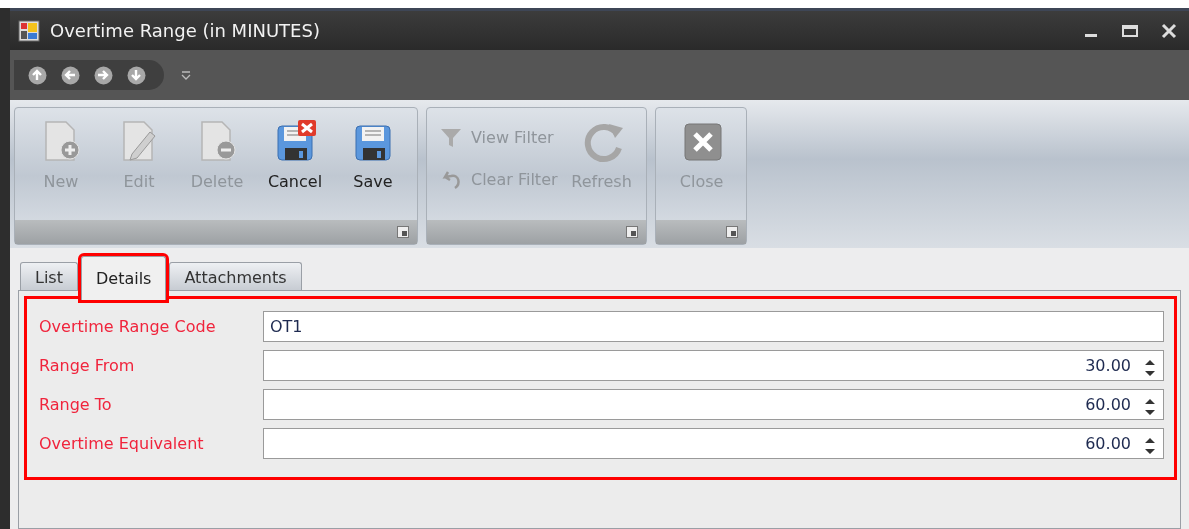 The height and width of the screenshot is (529, 1189). Describe the element at coordinates (373, 156) in the screenshot. I see `ribbon-button: Save` at that location.